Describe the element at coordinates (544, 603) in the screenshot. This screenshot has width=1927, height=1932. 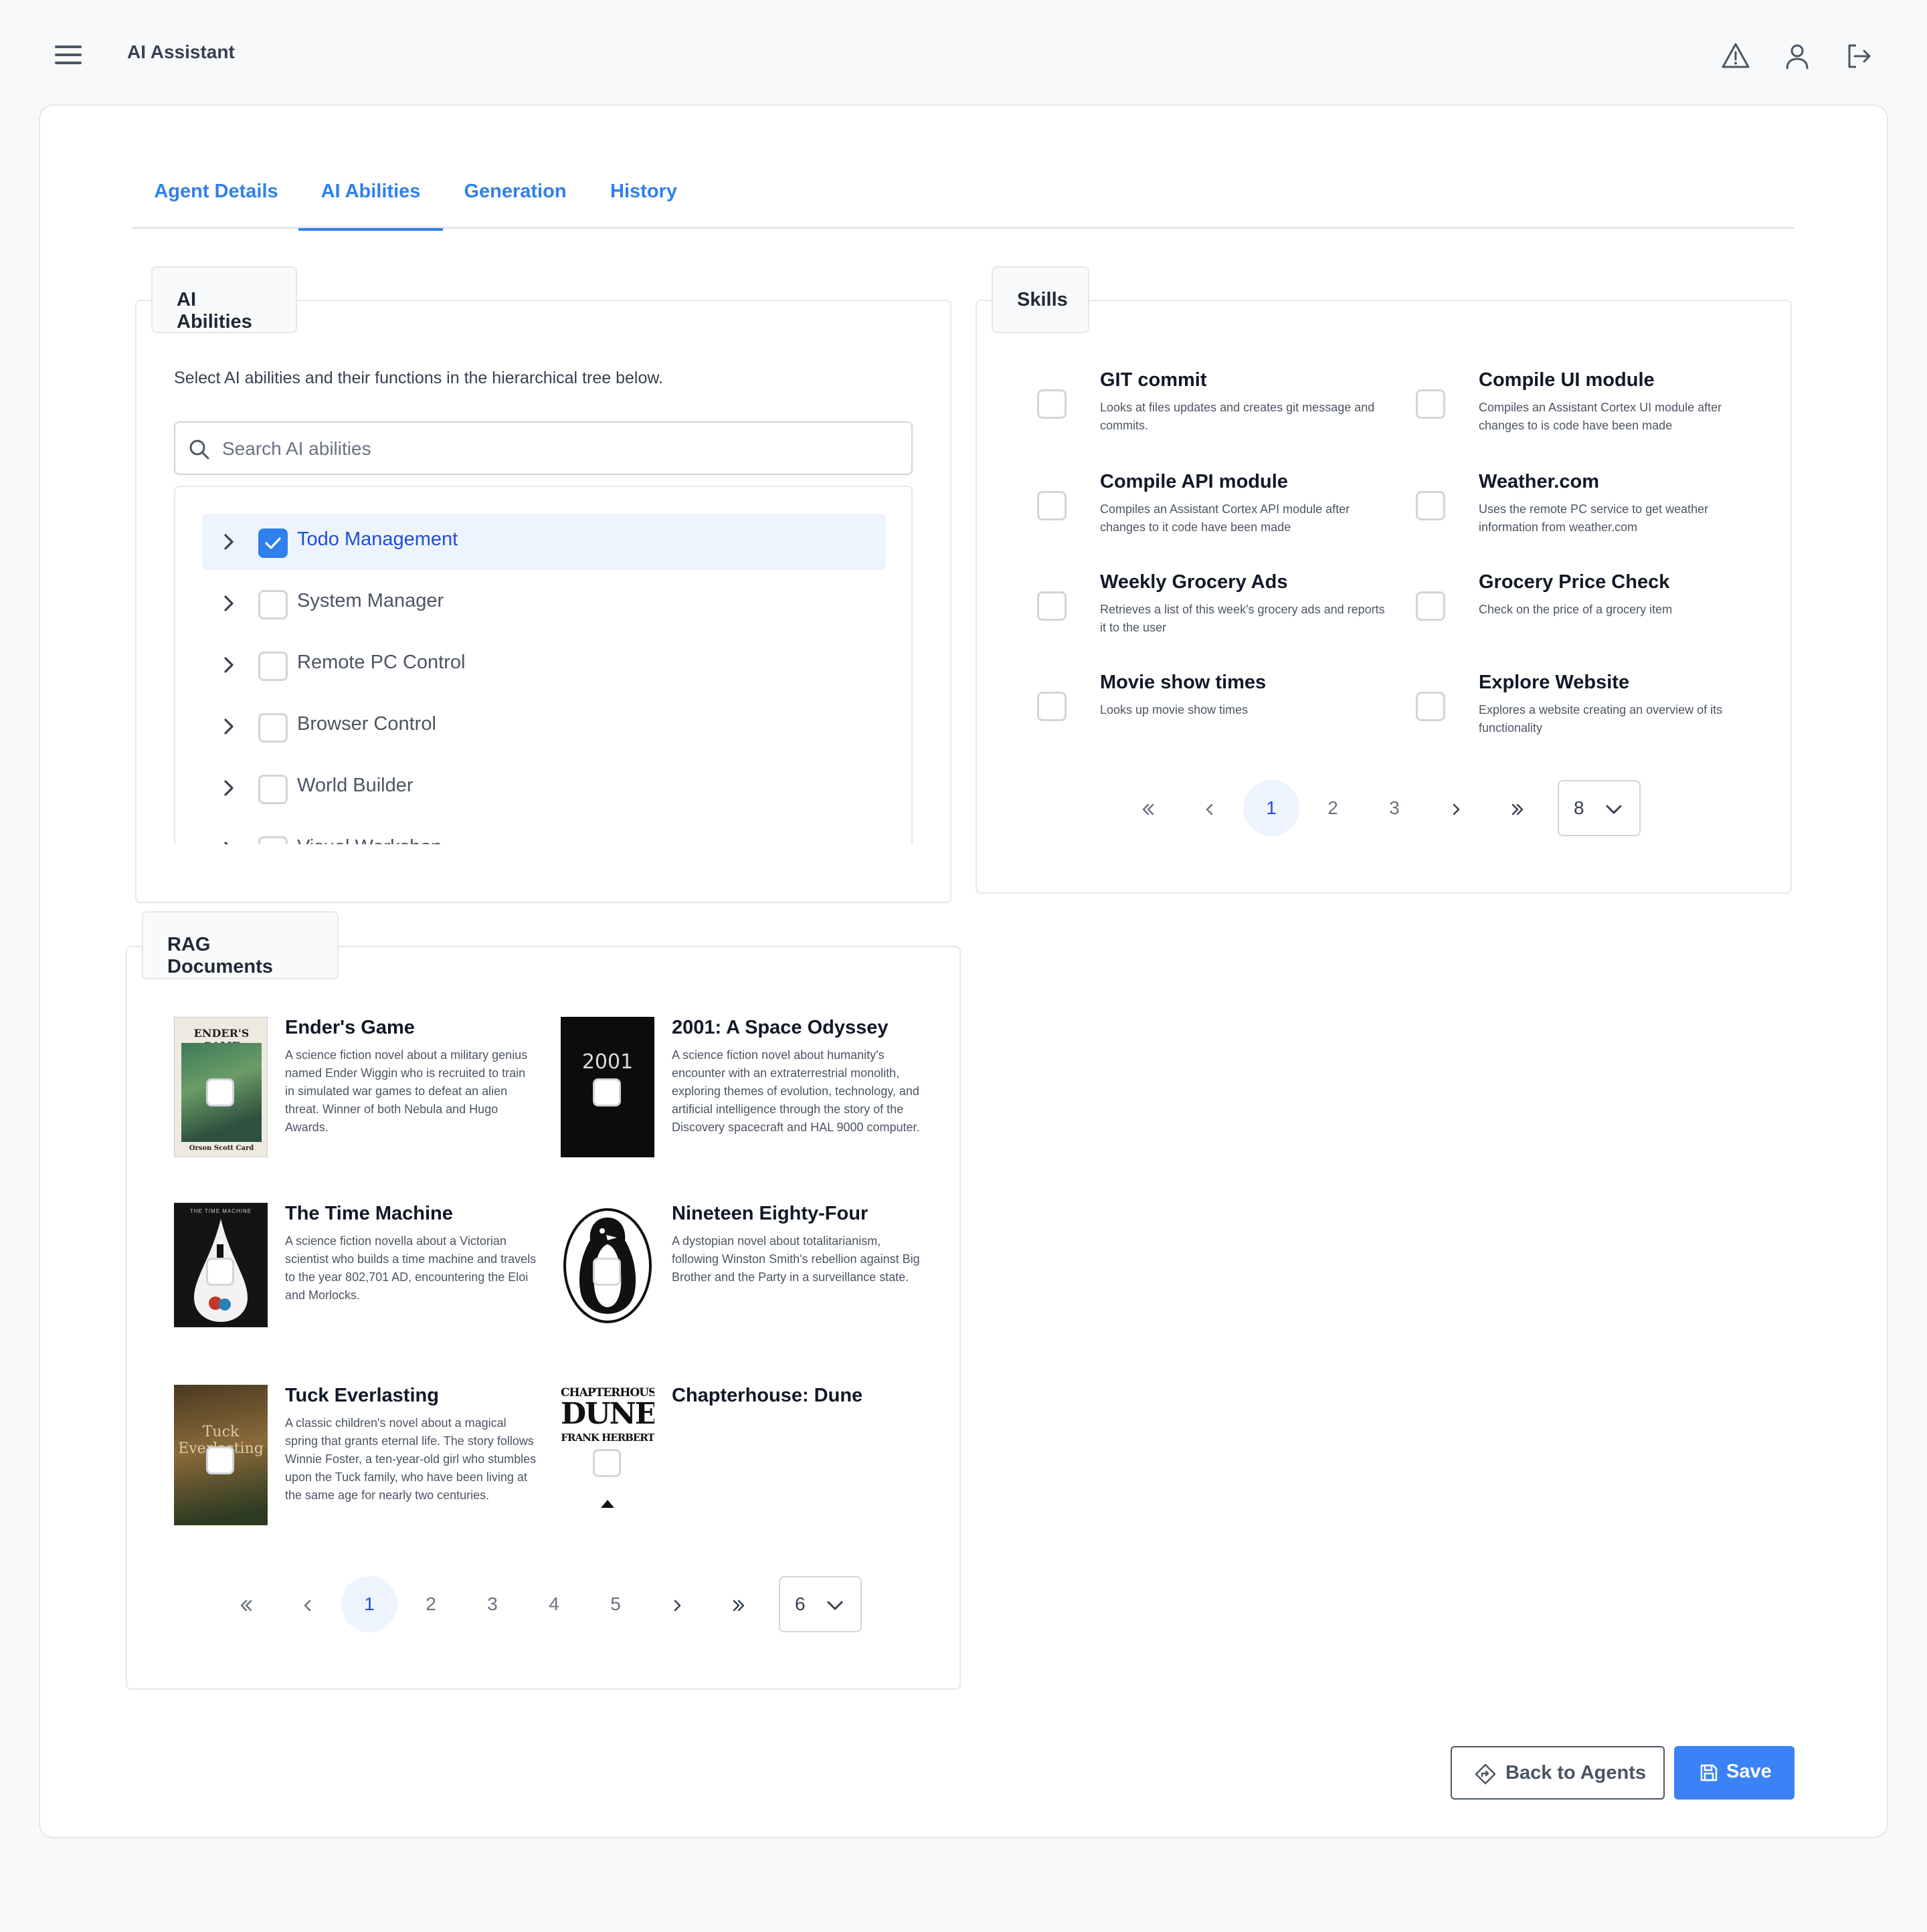
I see `tree-item-system-manager: System Manager` at that location.